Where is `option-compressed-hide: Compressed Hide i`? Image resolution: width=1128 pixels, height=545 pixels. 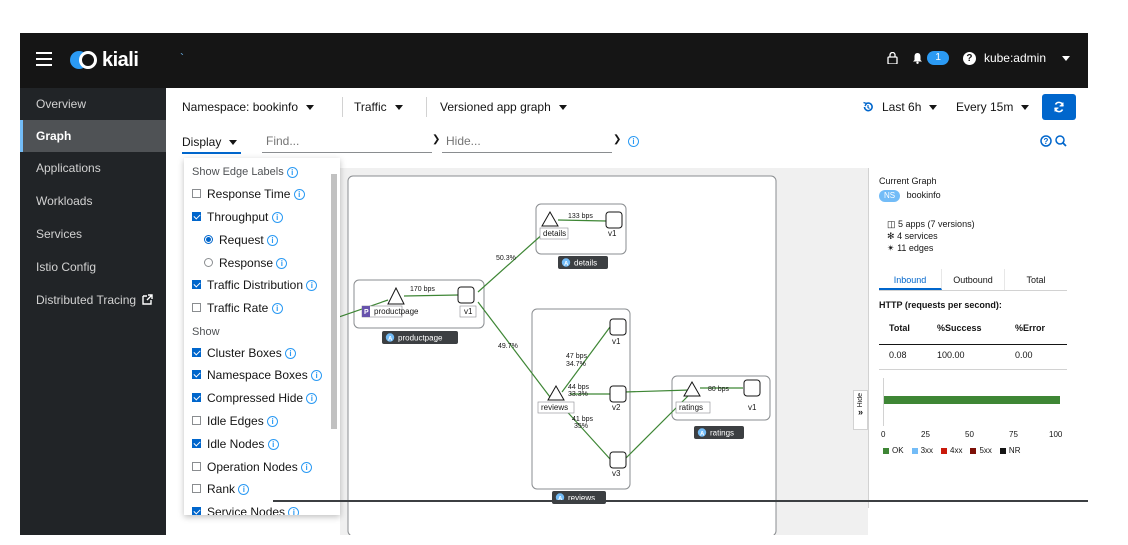
option-compressed-hide: Compressed Hide i is located at coordinates (255, 398).